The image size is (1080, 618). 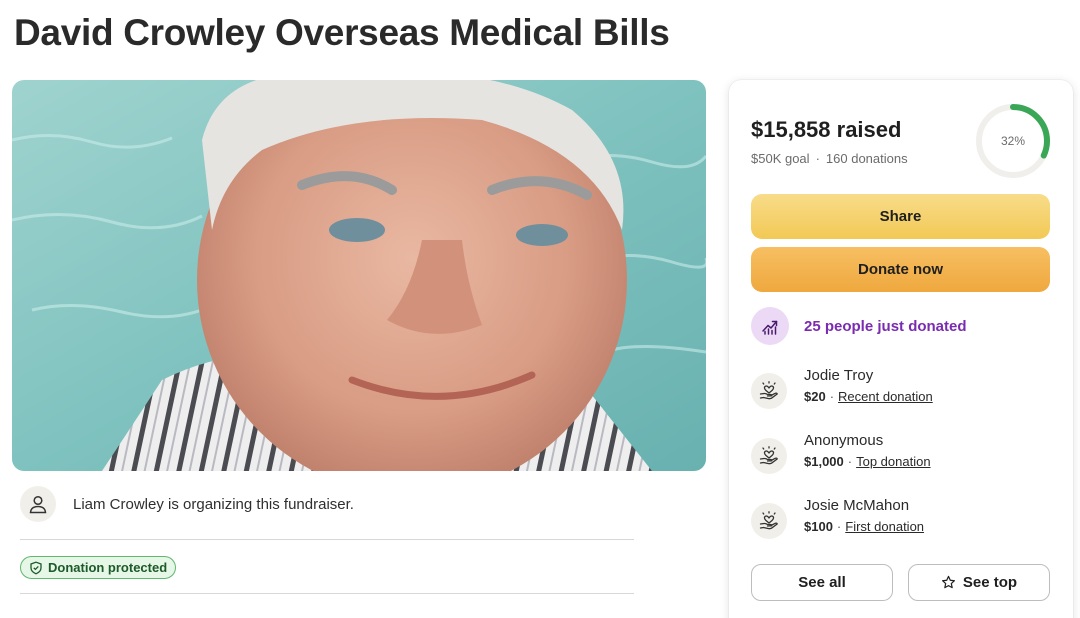 I want to click on goal-text: $50K goal, so click(x=780, y=158).